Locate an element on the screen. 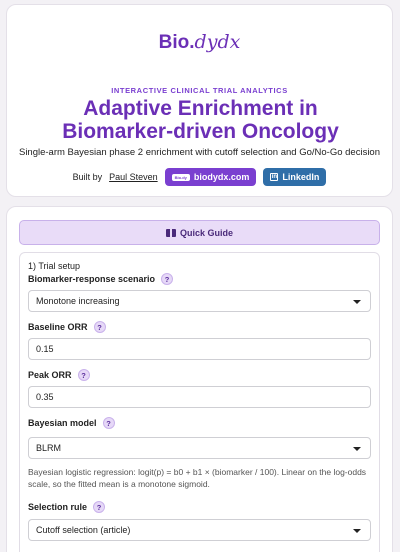 The height and width of the screenshot is (552, 400). book-icon is located at coordinates (170, 232).